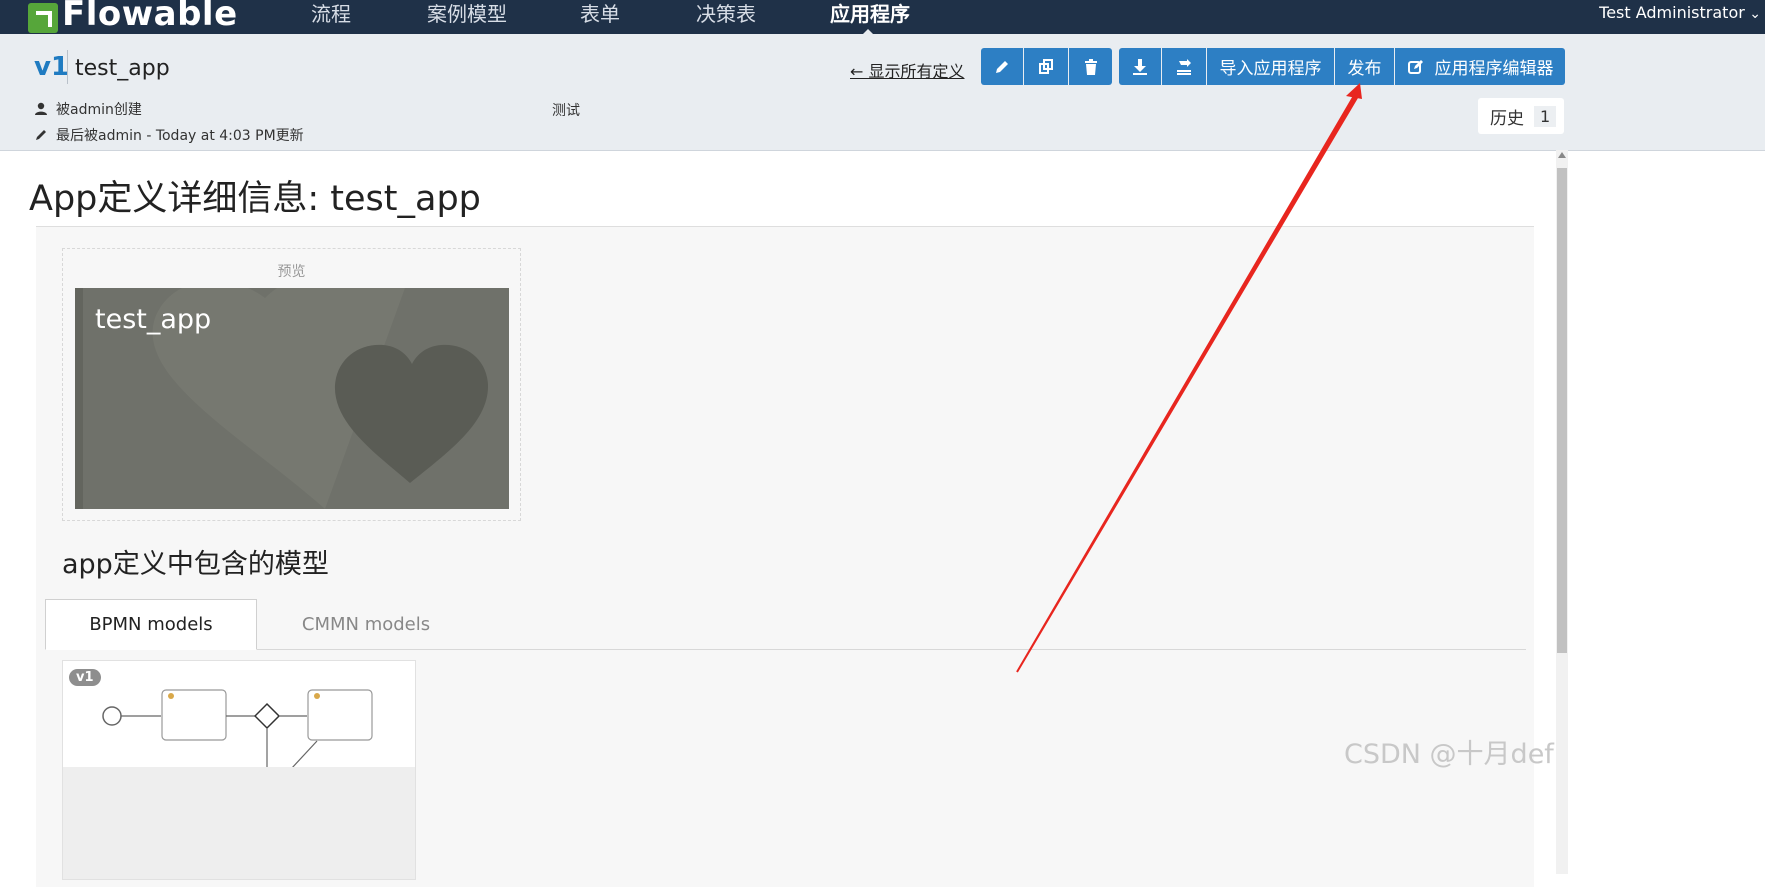 The height and width of the screenshot is (887, 1765). Describe the element at coordinates (600, 17) in the screenshot. I see `nav-forms: 表单` at that location.